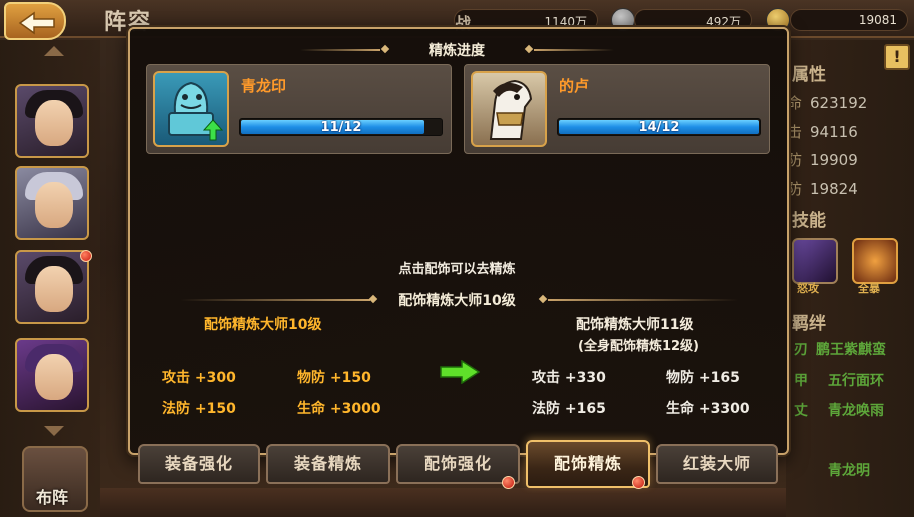 This screenshot has width=914, height=517. What do you see at coordinates (52, 497) in the screenshot?
I see `formation-label: 布阵` at bounding box center [52, 497].